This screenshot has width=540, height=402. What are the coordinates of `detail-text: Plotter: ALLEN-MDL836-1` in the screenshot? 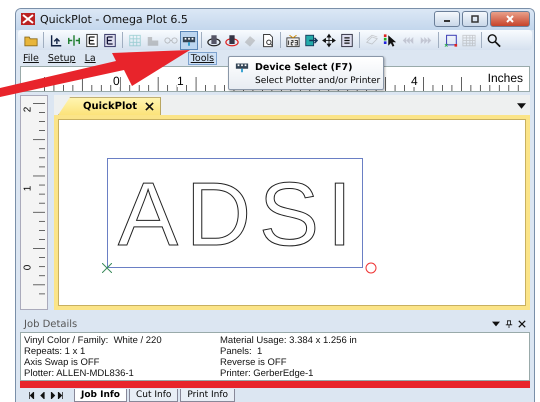 It's located at (79, 373).